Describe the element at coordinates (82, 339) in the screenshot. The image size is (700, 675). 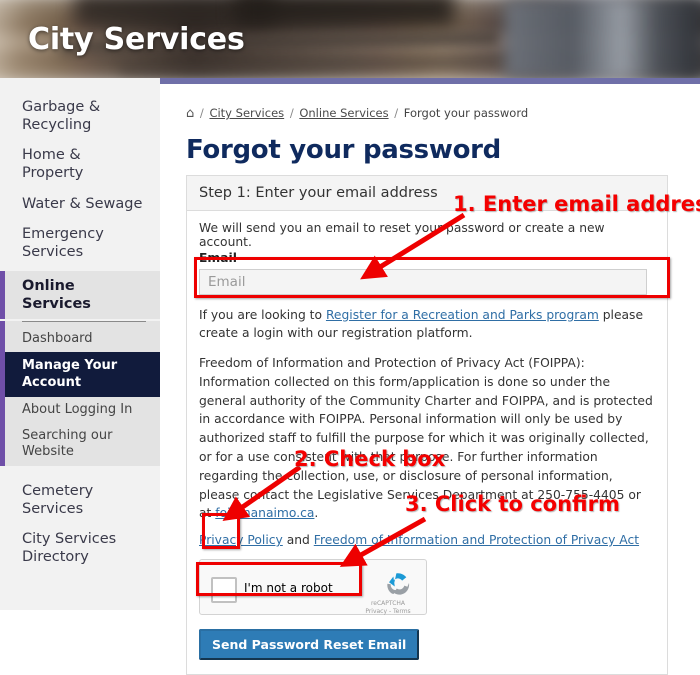
I see `sidebar-item-dashboard: Dashboard` at that location.